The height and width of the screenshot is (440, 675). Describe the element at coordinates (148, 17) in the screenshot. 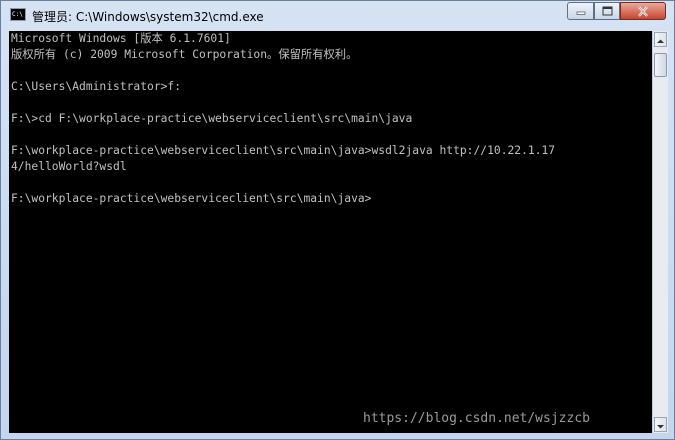

I see `window-title: 管理员: C:\Windows\system32\cmd.exe` at that location.